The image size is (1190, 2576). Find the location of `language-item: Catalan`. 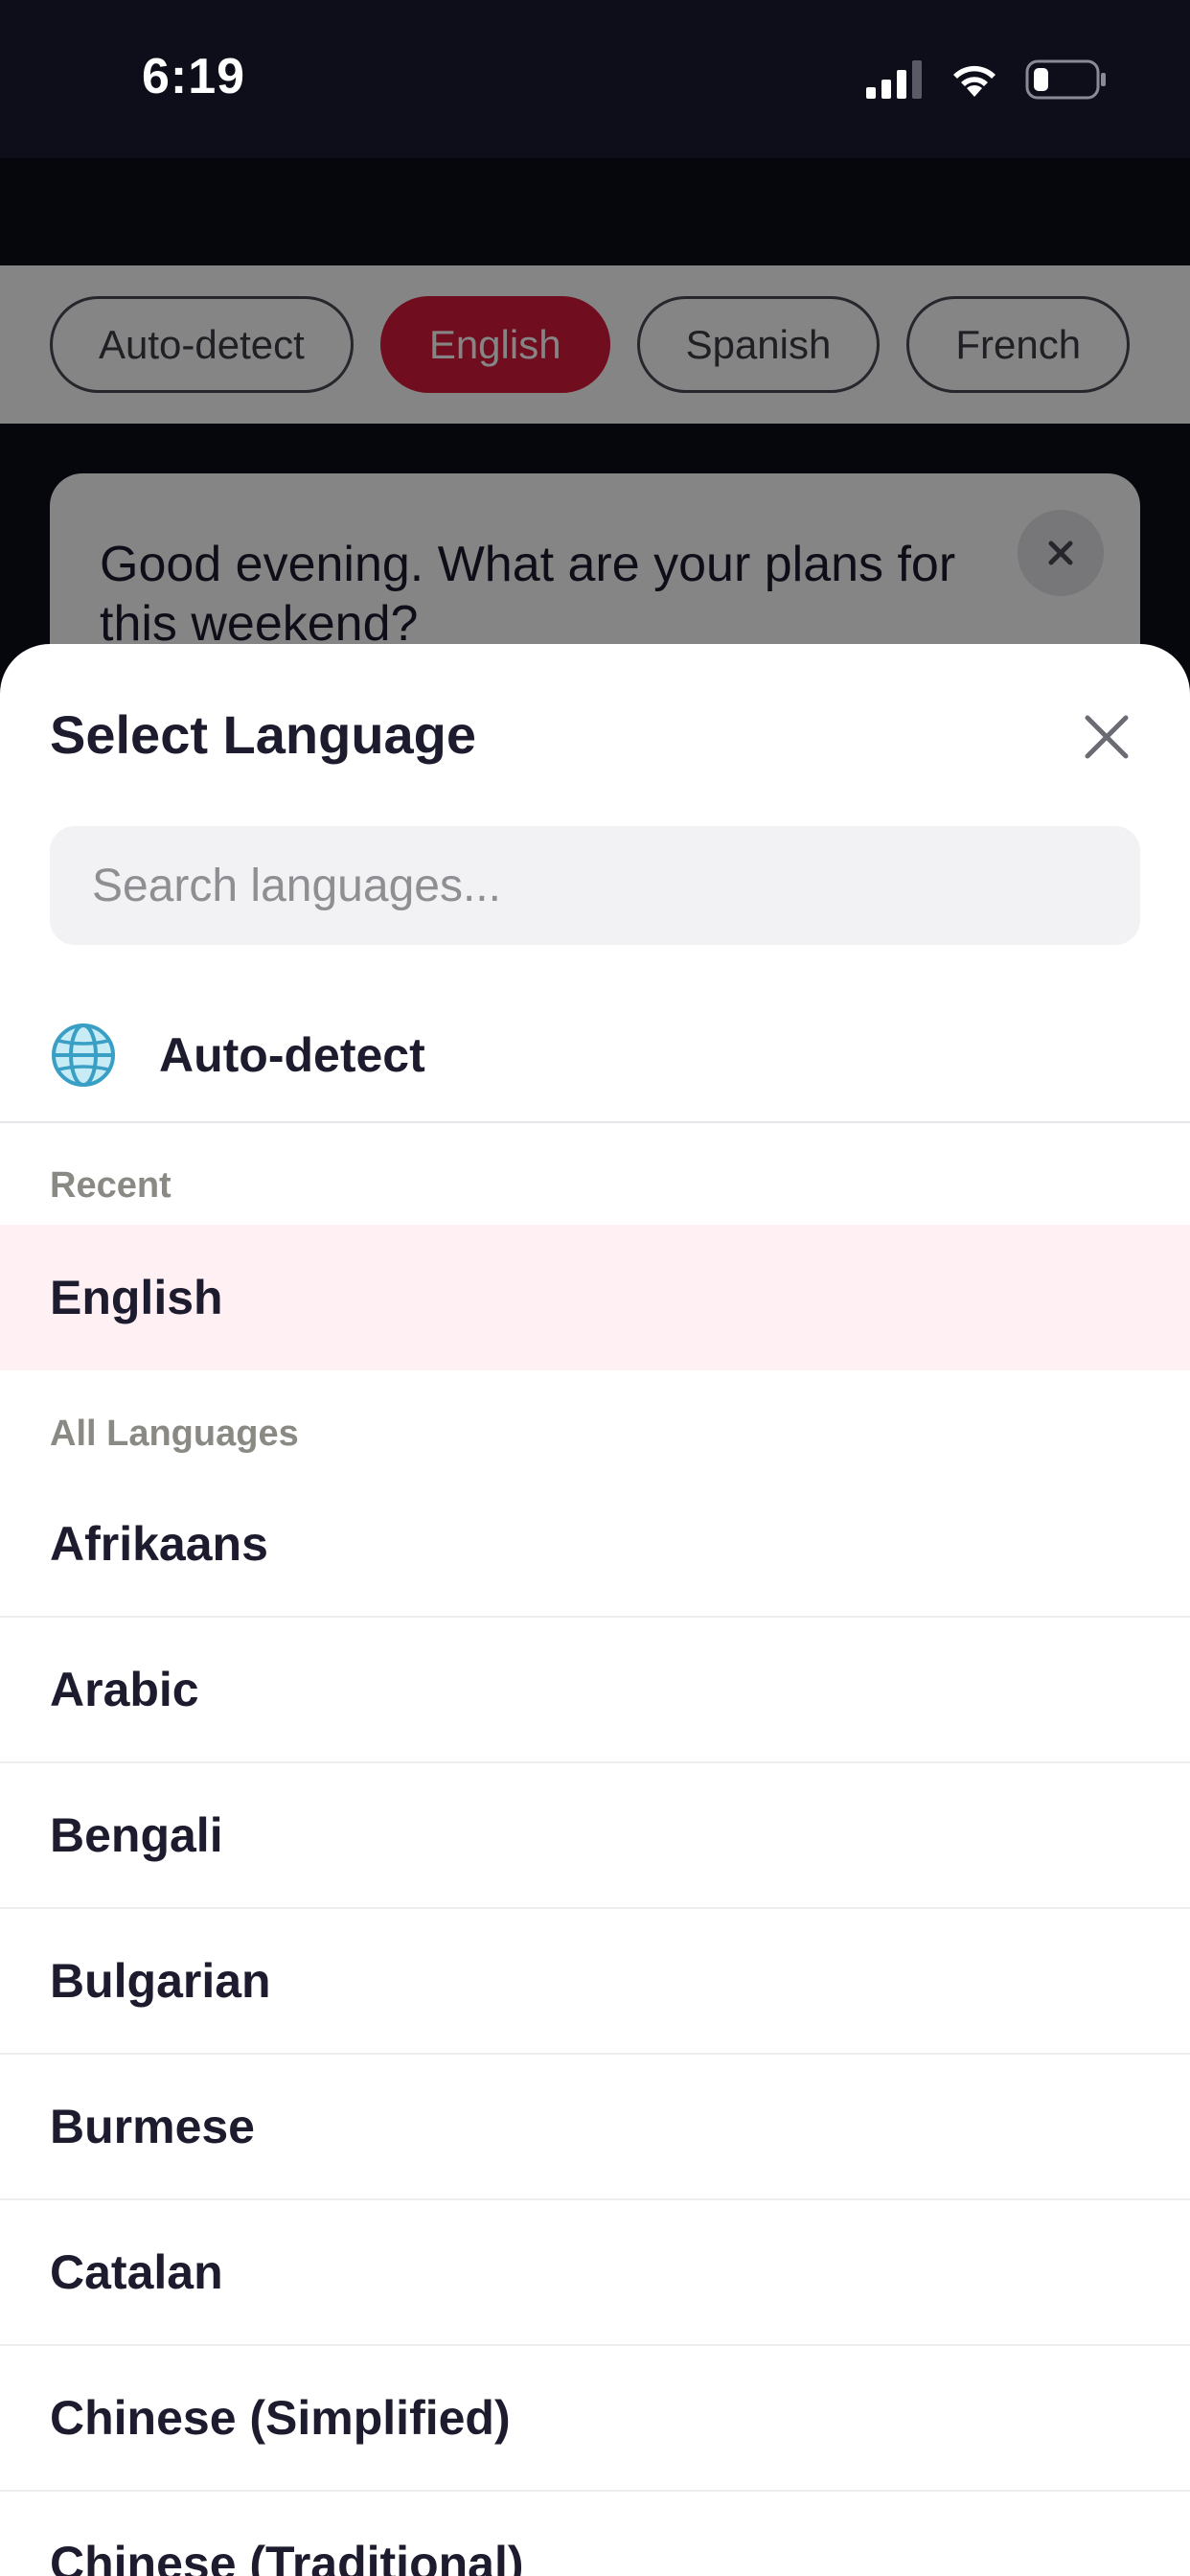

language-item: Catalan is located at coordinates (595, 2273).